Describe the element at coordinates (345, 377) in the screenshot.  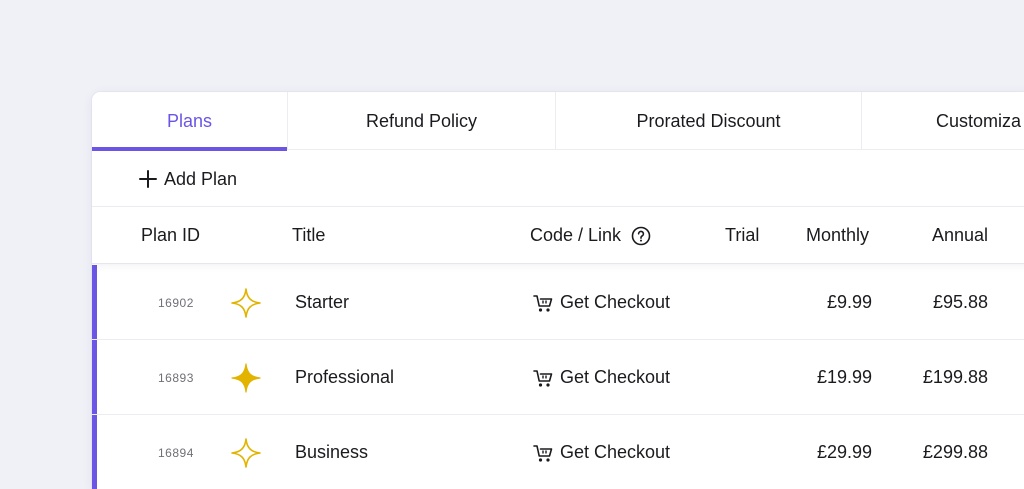
I see `plan-title: Professional` at that location.